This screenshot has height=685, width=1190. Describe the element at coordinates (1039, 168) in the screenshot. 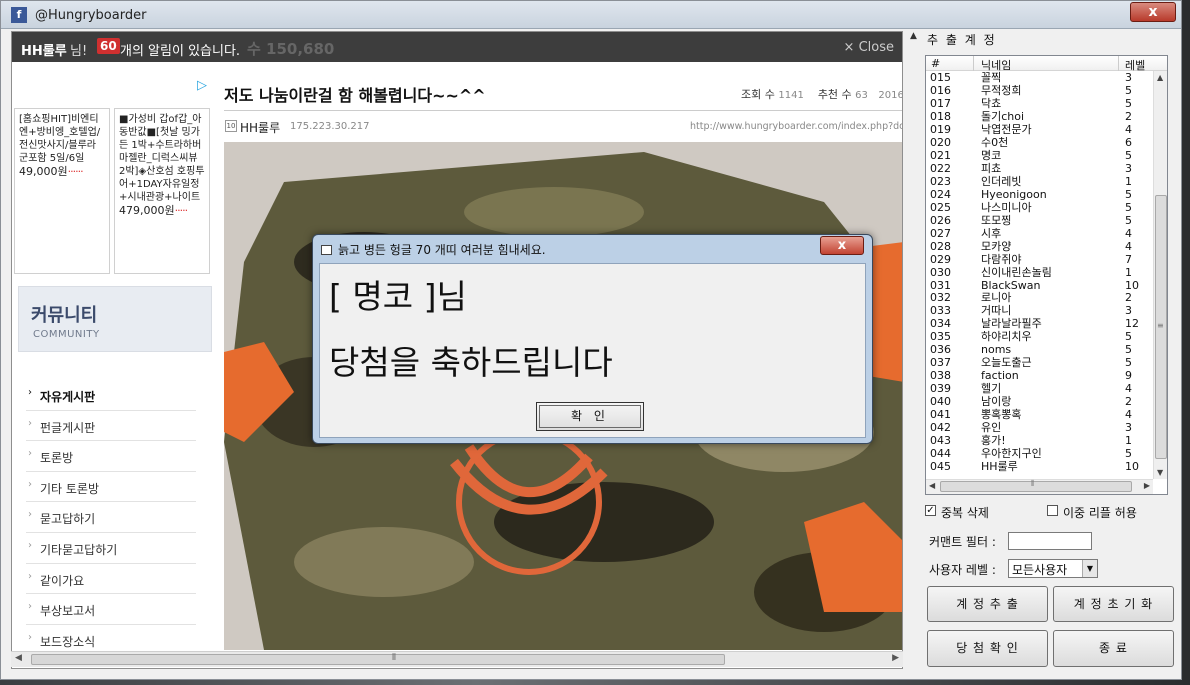

I see `list-item: 022 피쵸 3` at that location.